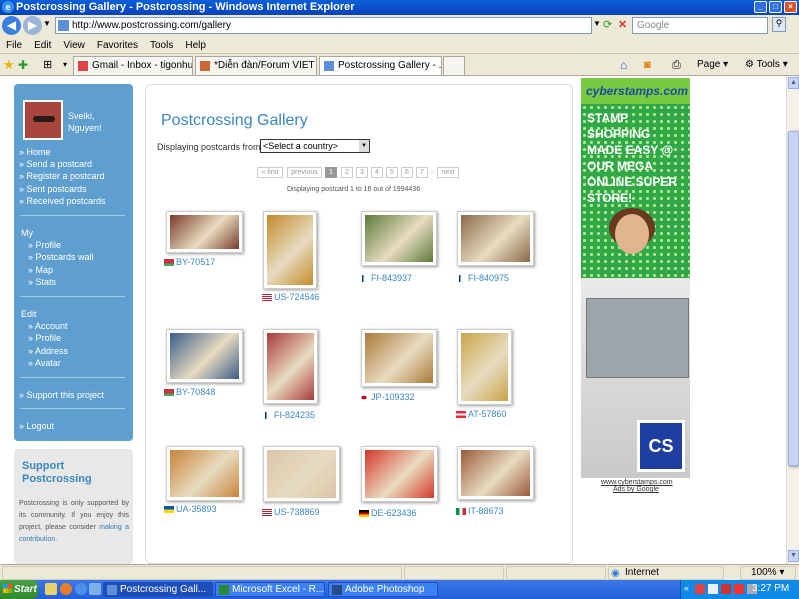 The width and height of the screenshot is (799, 599). Describe the element at coordinates (454, 65) in the screenshot. I see `new-tab-button` at that location.